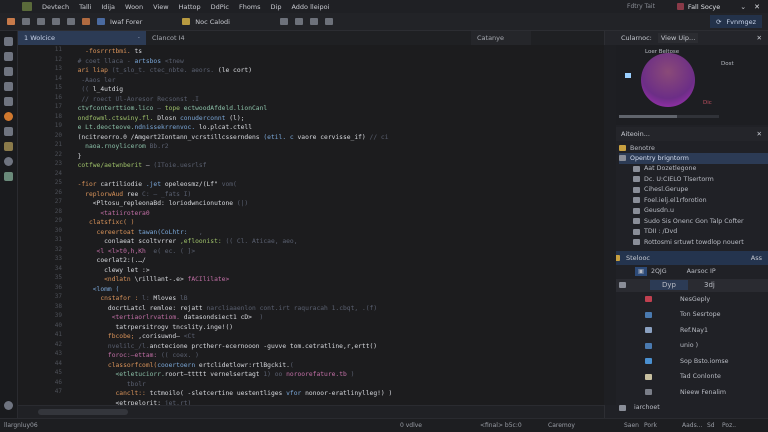  I want to click on bug-icon, so click(86, 21).